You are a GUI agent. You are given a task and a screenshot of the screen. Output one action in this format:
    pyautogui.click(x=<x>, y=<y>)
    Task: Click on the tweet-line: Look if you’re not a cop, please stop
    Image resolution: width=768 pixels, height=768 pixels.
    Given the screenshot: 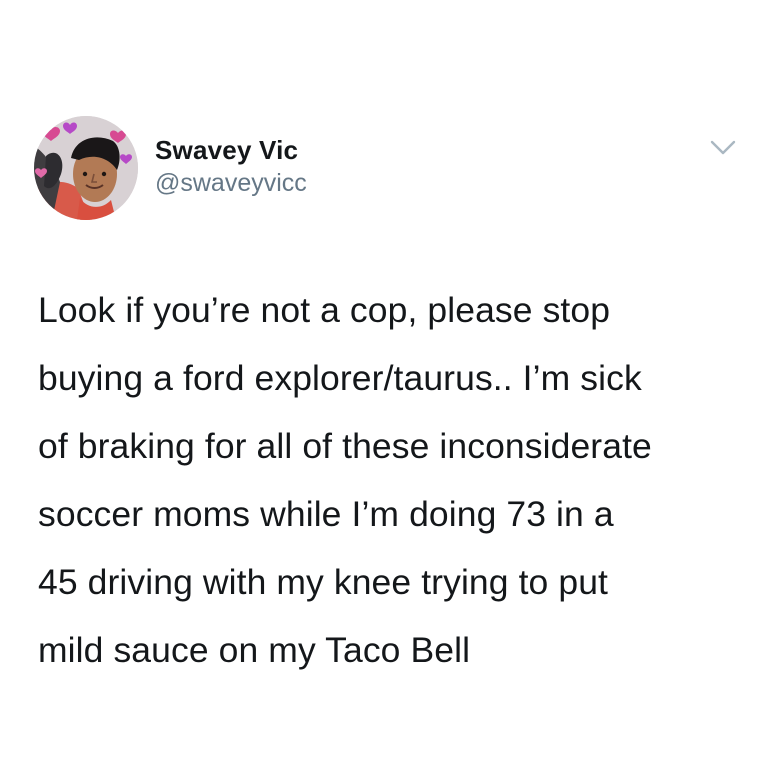 What is the action you would take?
    pyautogui.click(x=324, y=310)
    